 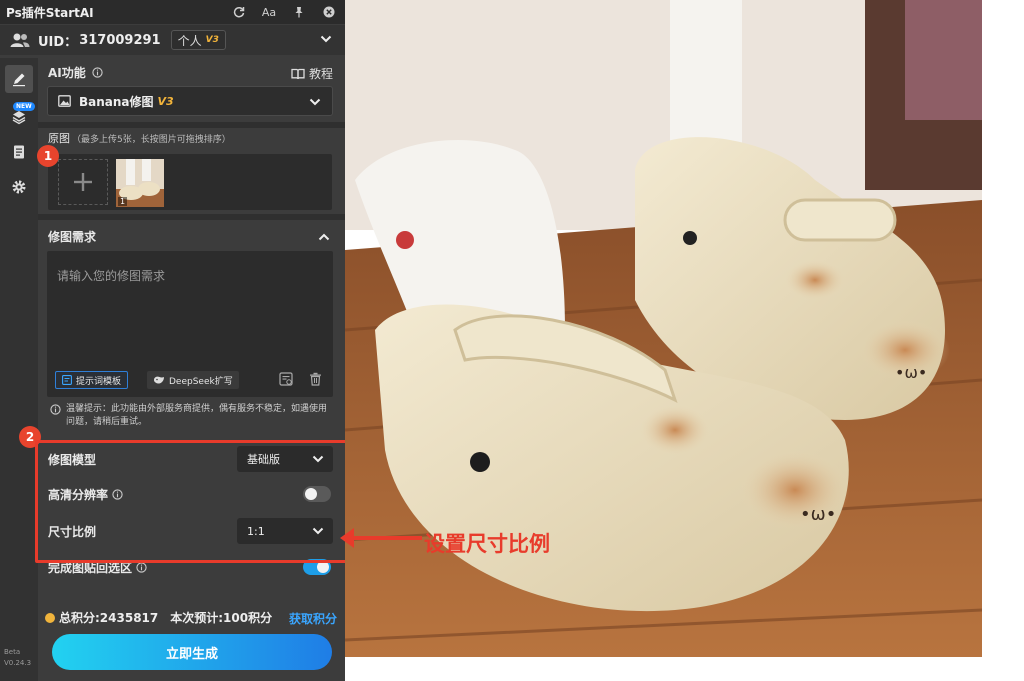 What do you see at coordinates (48, 156) in the screenshot?
I see `step-badge-1: 1` at bounding box center [48, 156].